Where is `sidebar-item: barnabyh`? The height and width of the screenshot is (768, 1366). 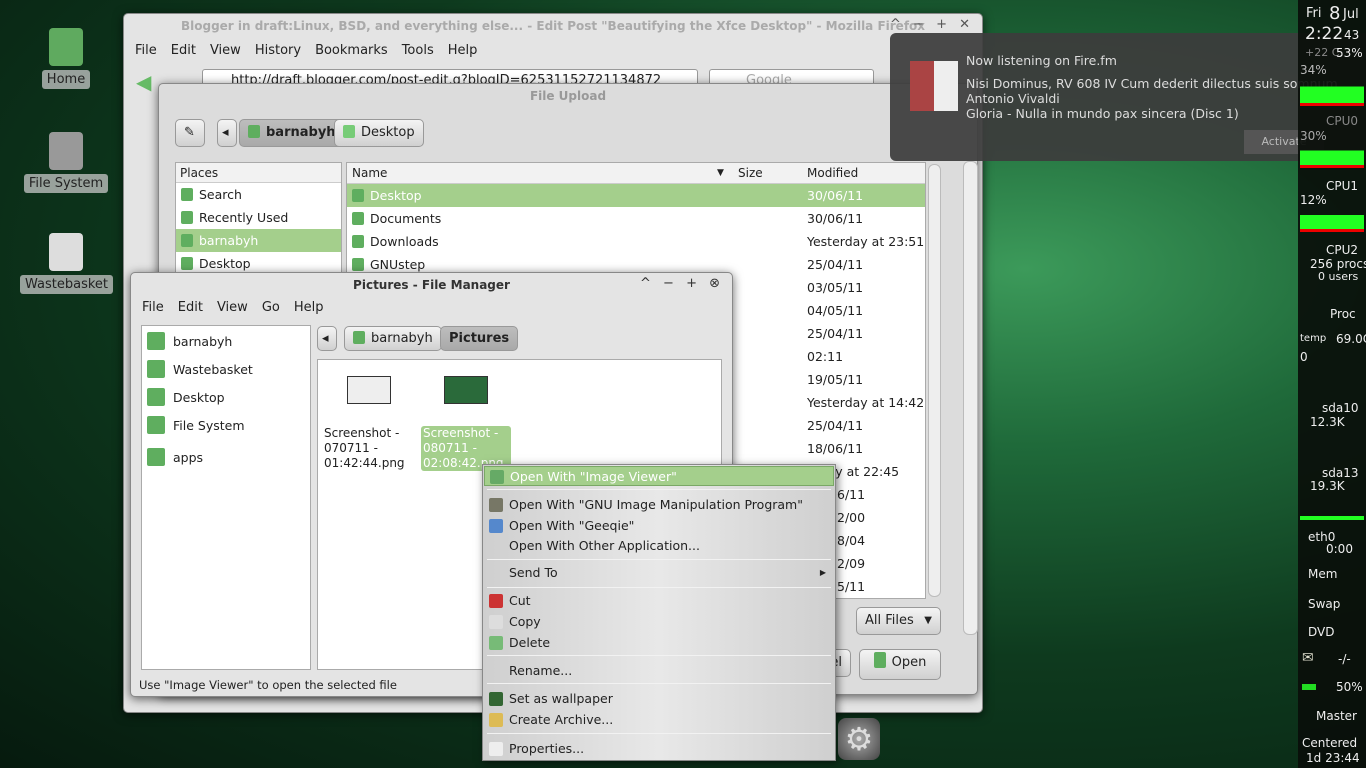 sidebar-item: barnabyh is located at coordinates (189, 342).